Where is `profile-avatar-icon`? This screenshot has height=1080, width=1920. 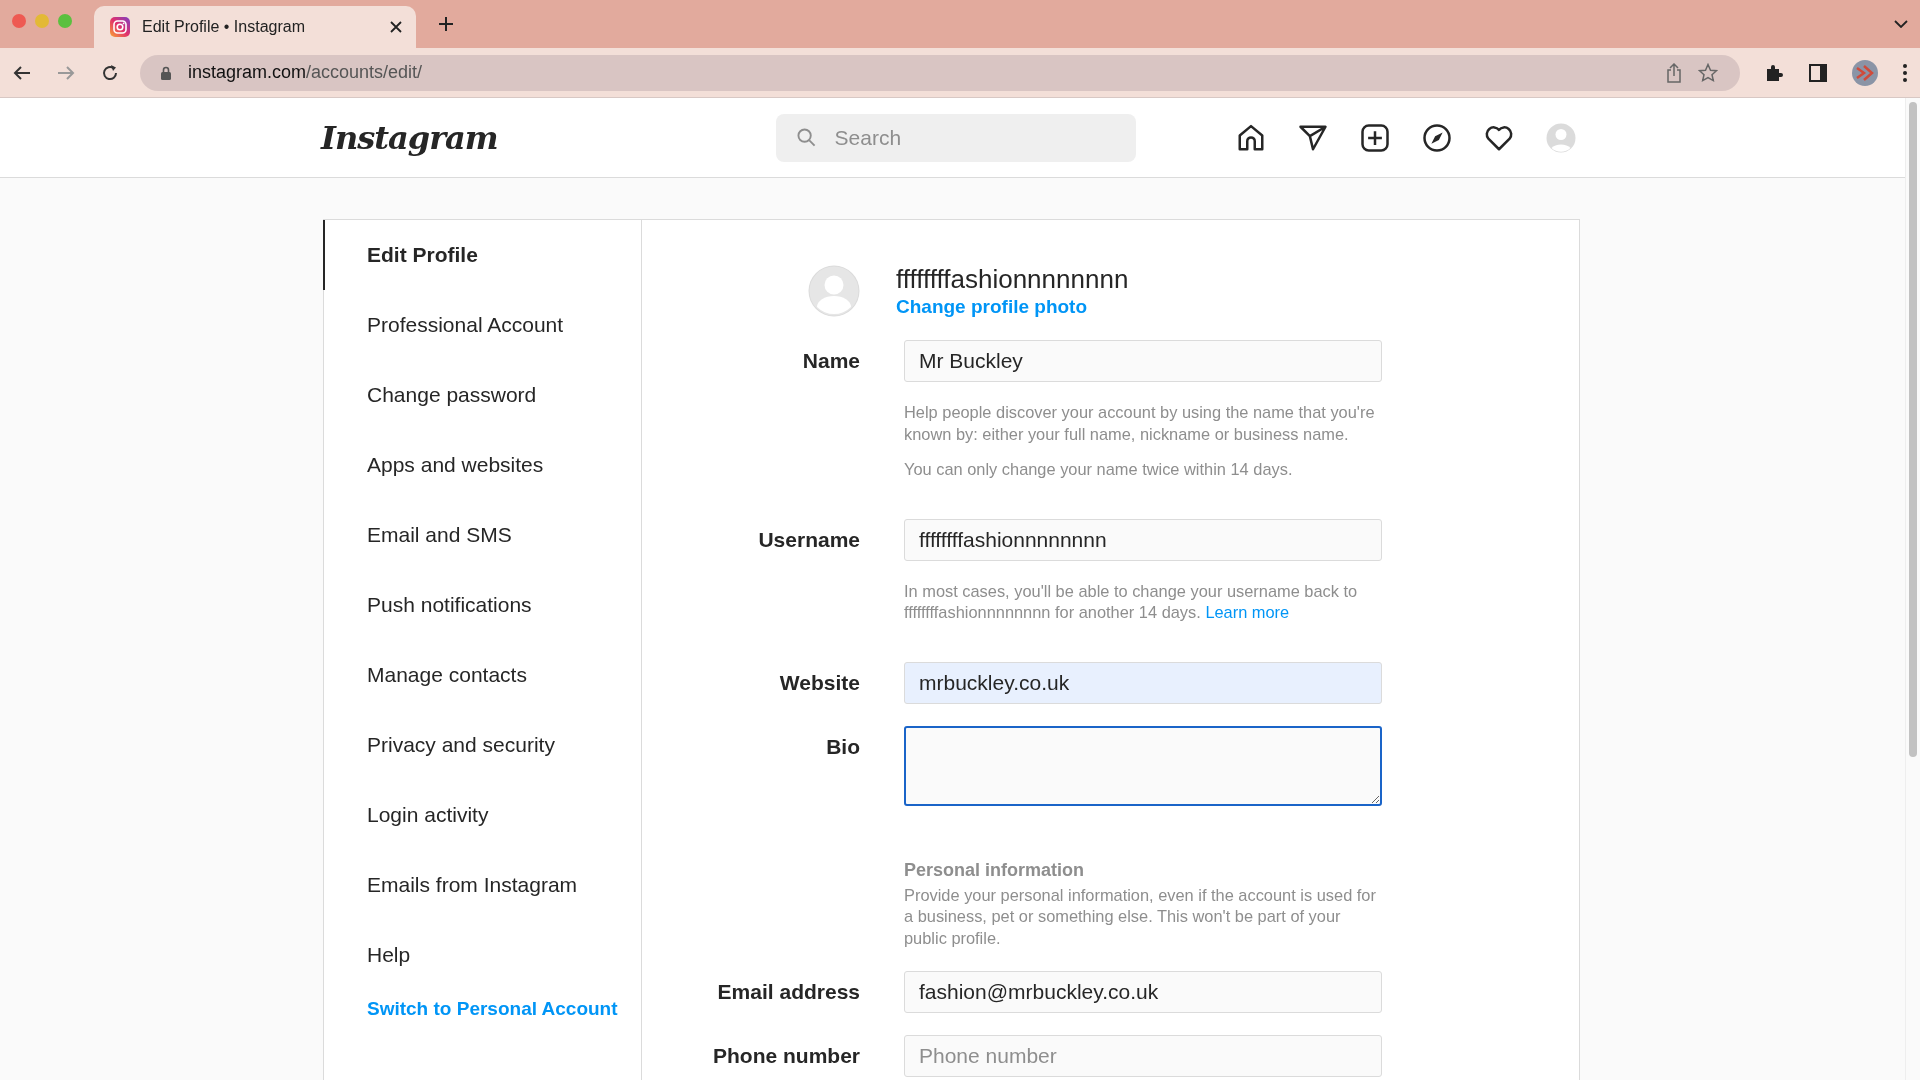
profile-avatar-icon is located at coordinates (1865, 72).